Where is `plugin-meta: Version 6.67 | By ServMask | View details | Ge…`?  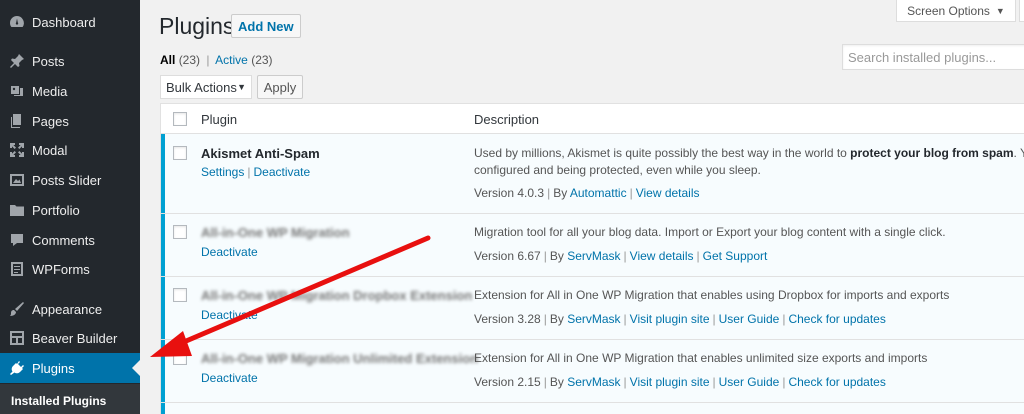 plugin-meta: Version 6.67 | By ServMask | View details | Ge… is located at coordinates (621, 256).